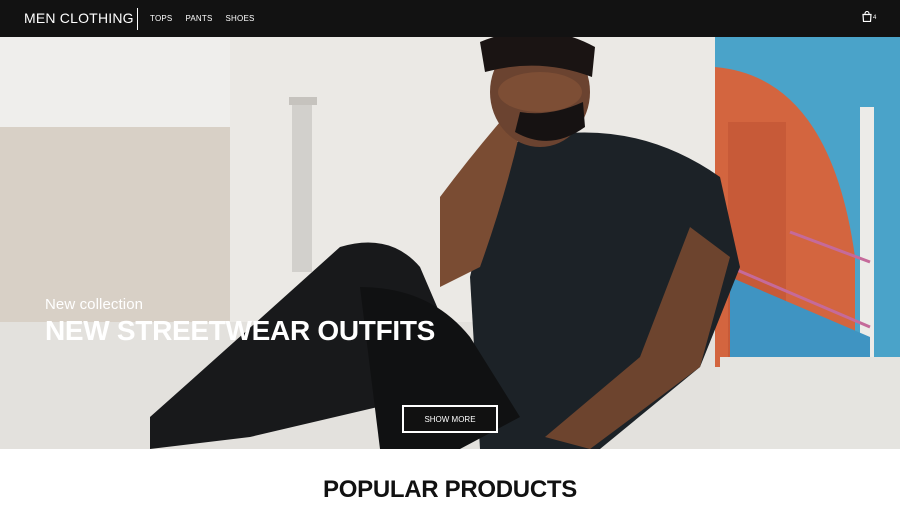 The height and width of the screenshot is (506, 900). I want to click on brand-divider, so click(137, 19).